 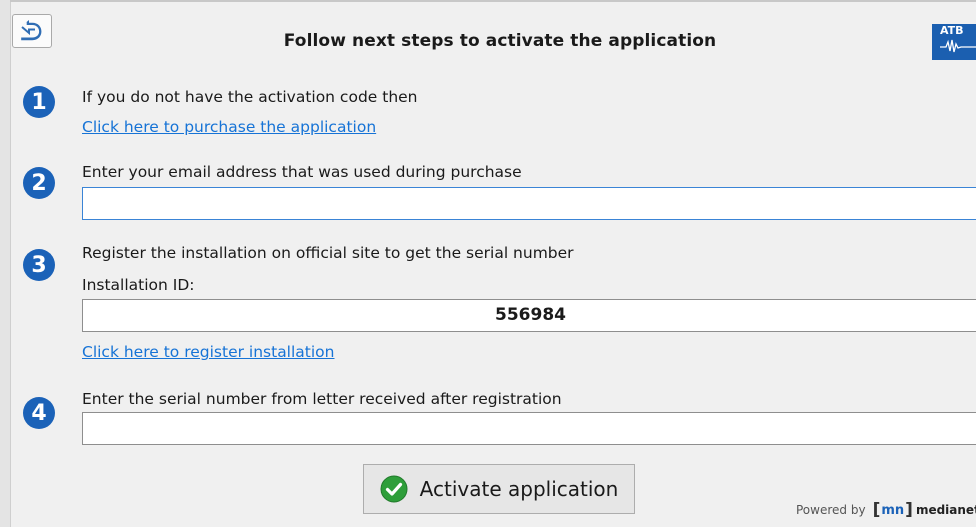 I want to click on installation-id-field: 556984, so click(x=529, y=315).